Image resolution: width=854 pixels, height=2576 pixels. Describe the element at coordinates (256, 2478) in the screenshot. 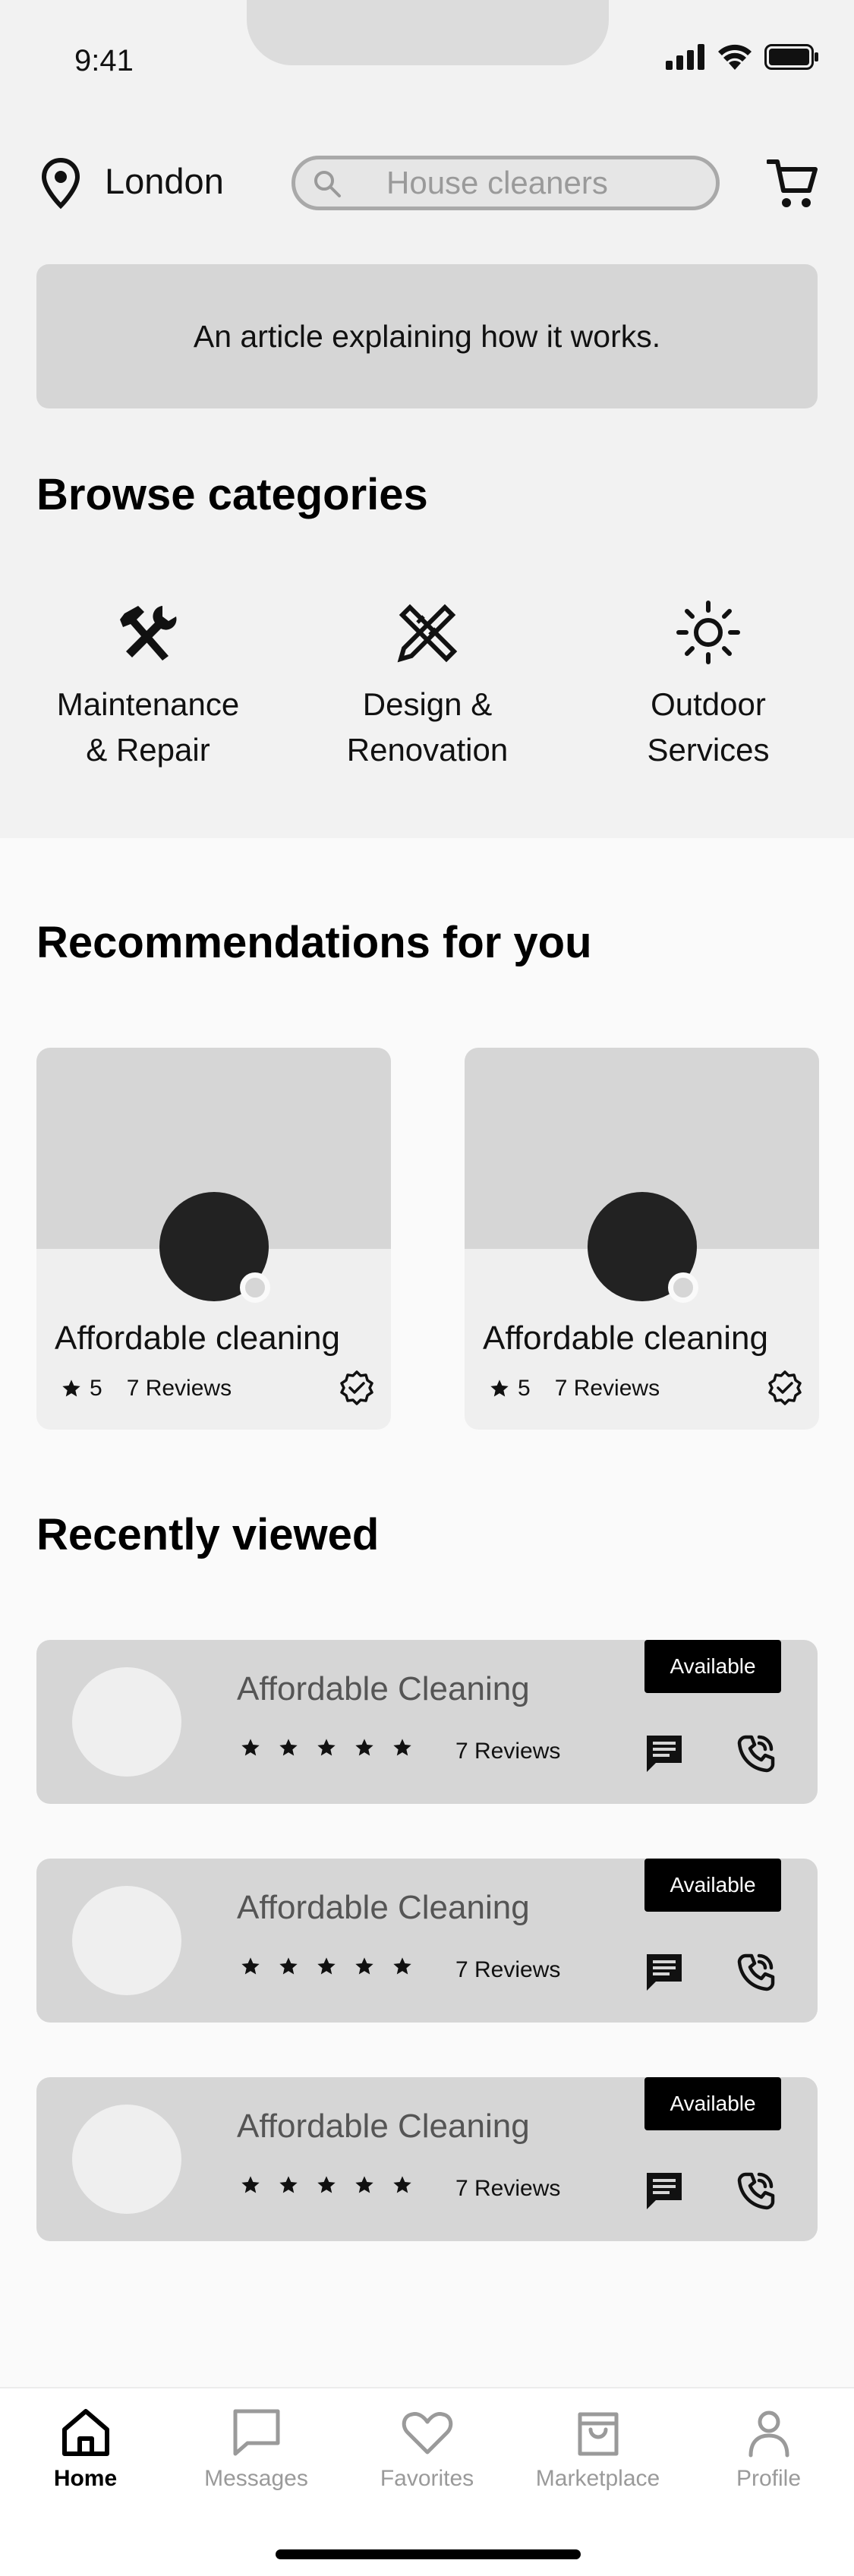

I see `tab-label: Messages` at that location.